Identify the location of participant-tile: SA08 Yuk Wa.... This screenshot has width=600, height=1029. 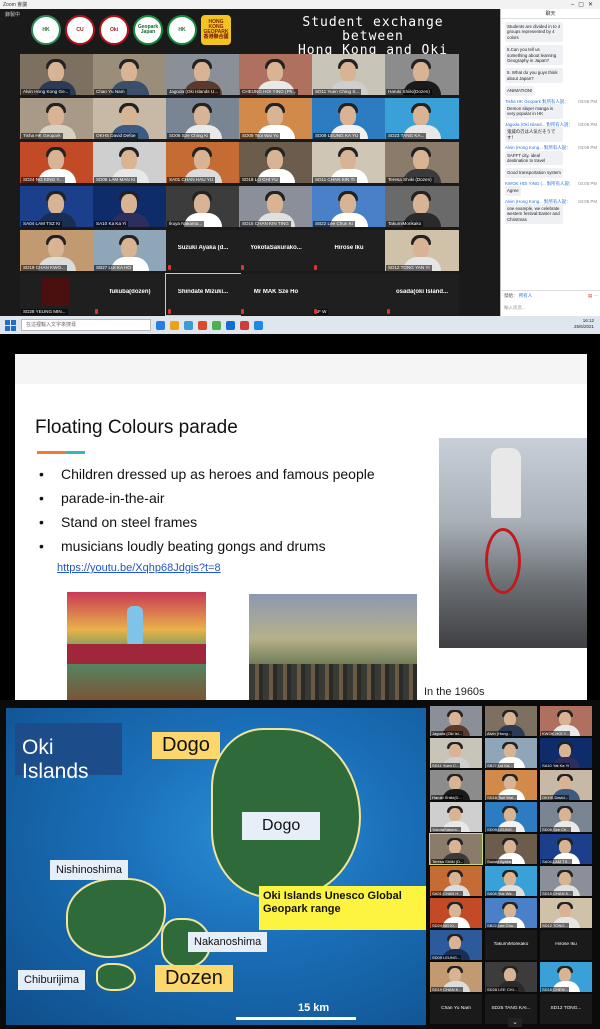
(511, 881).